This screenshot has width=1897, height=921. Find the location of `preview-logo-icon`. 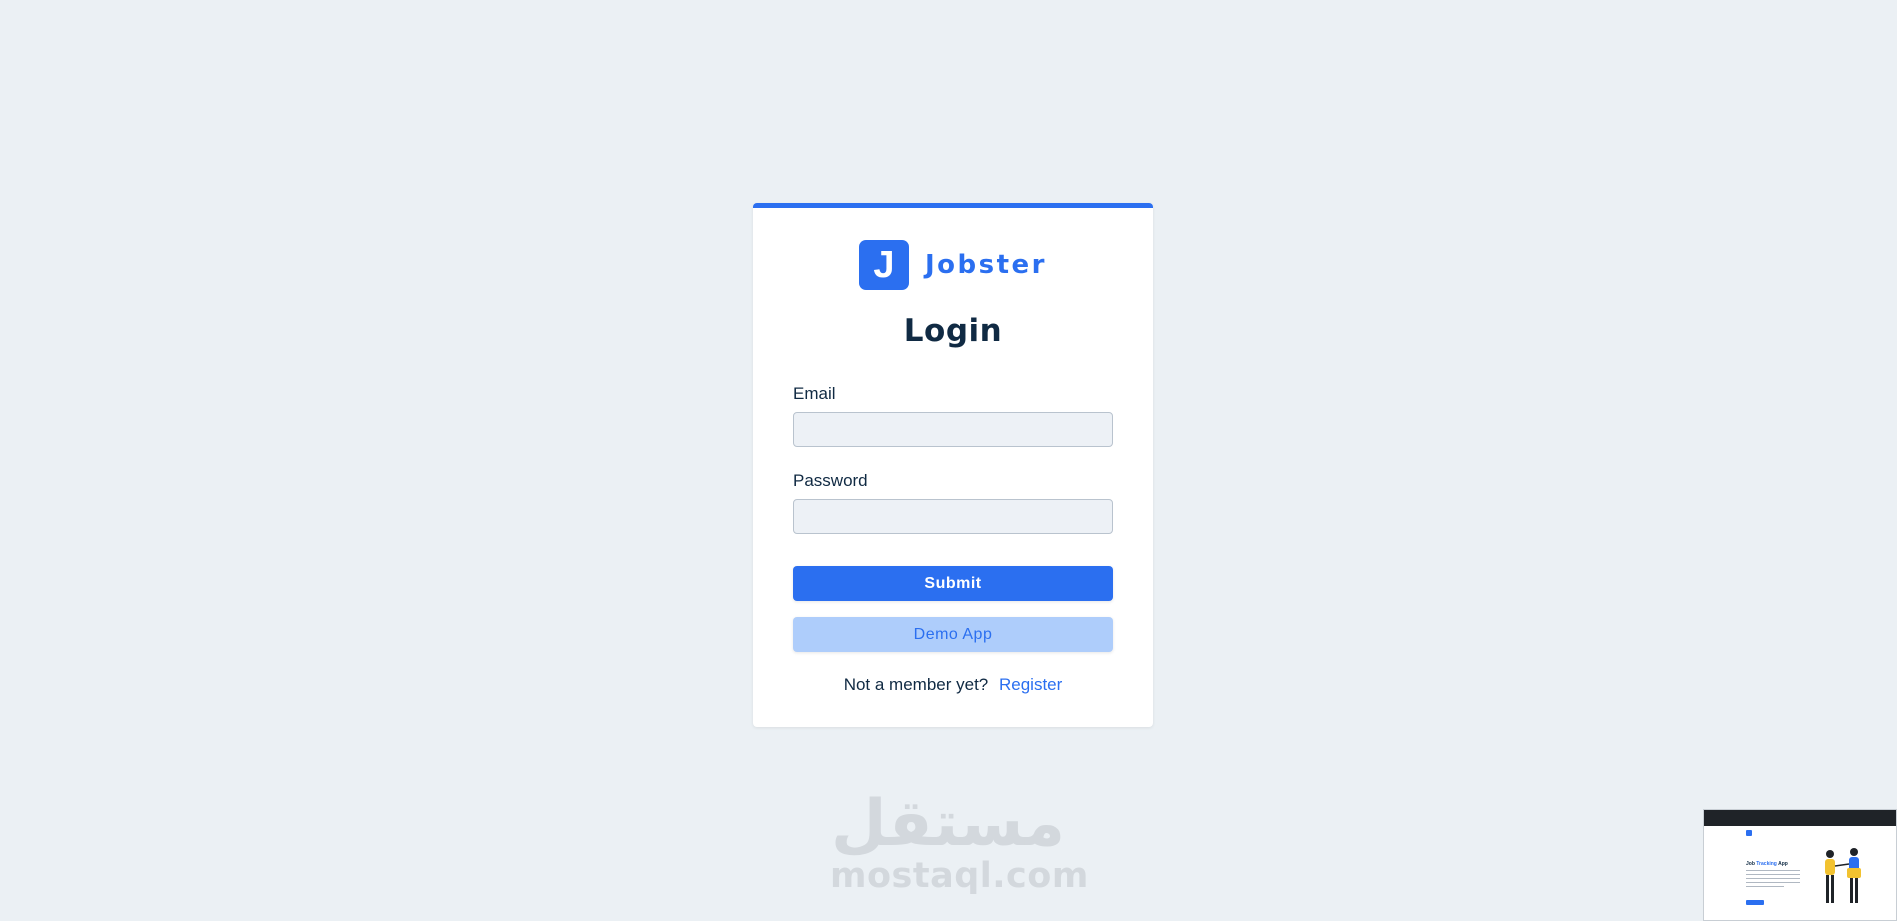

preview-logo-icon is located at coordinates (1750, 833).